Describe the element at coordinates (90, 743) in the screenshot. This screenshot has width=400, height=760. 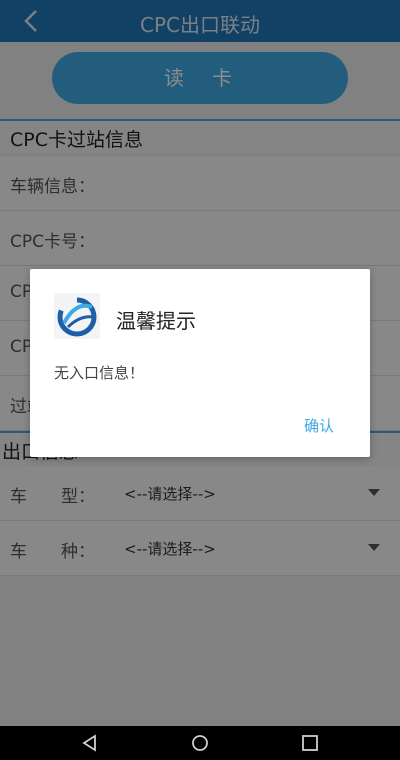
I see `back-triangle-icon` at that location.